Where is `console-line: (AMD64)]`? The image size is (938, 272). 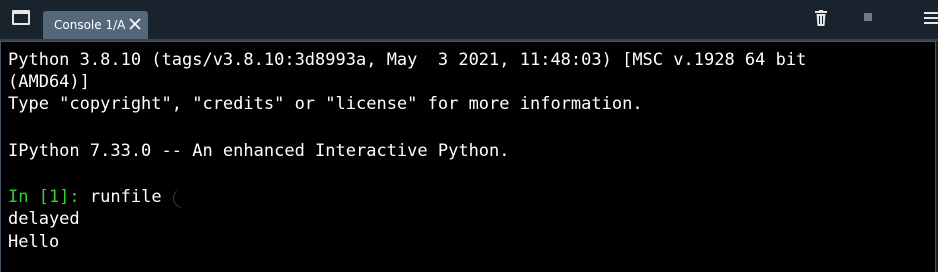 console-line: (AMD64)] is located at coordinates (49, 82).